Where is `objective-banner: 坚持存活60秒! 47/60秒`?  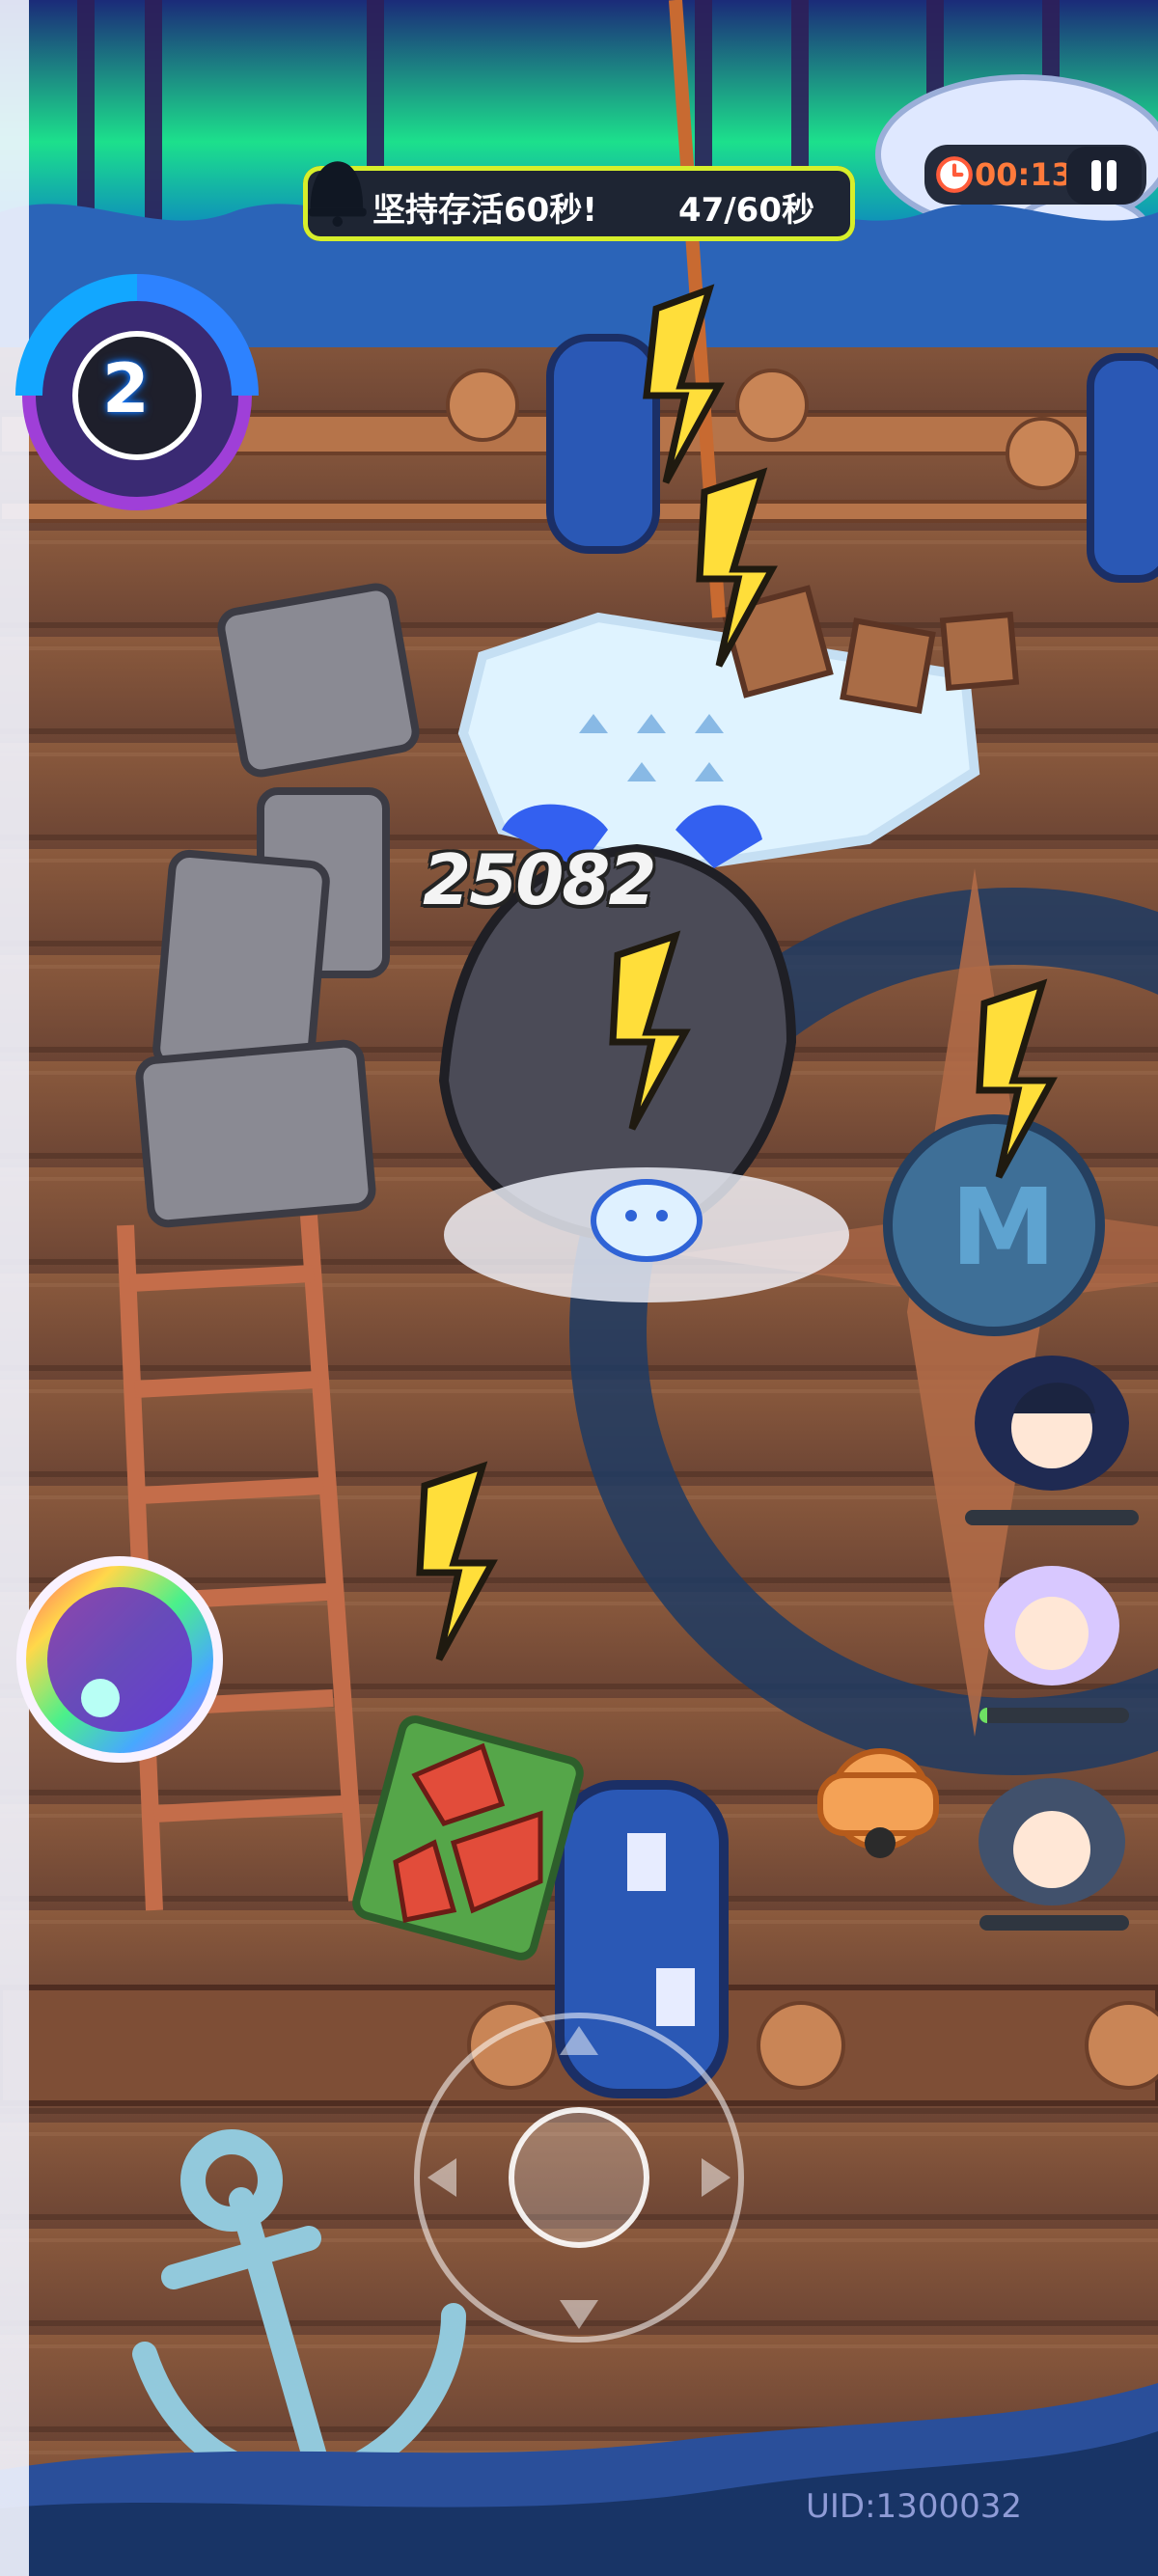 objective-banner: 坚持存活60秒! 47/60秒 is located at coordinates (579, 201).